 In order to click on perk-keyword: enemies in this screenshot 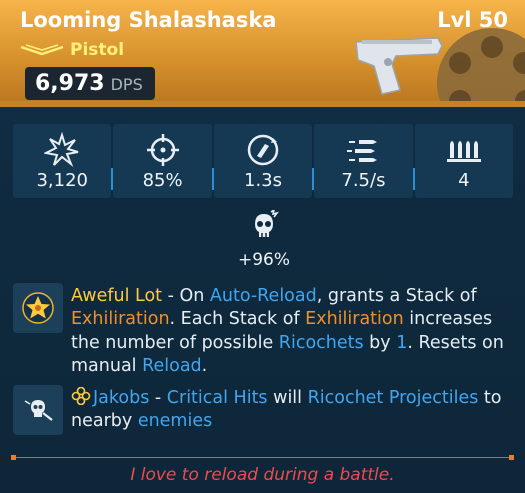, I will do `click(175, 421)`.